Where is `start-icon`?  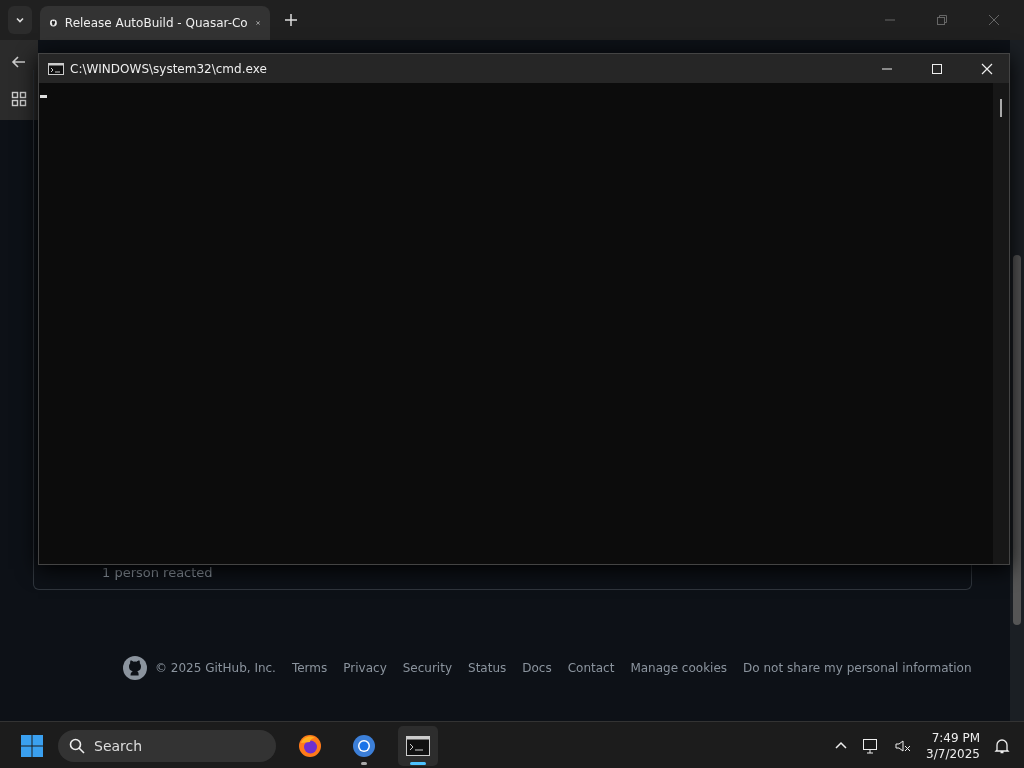 start-icon is located at coordinates (32, 745).